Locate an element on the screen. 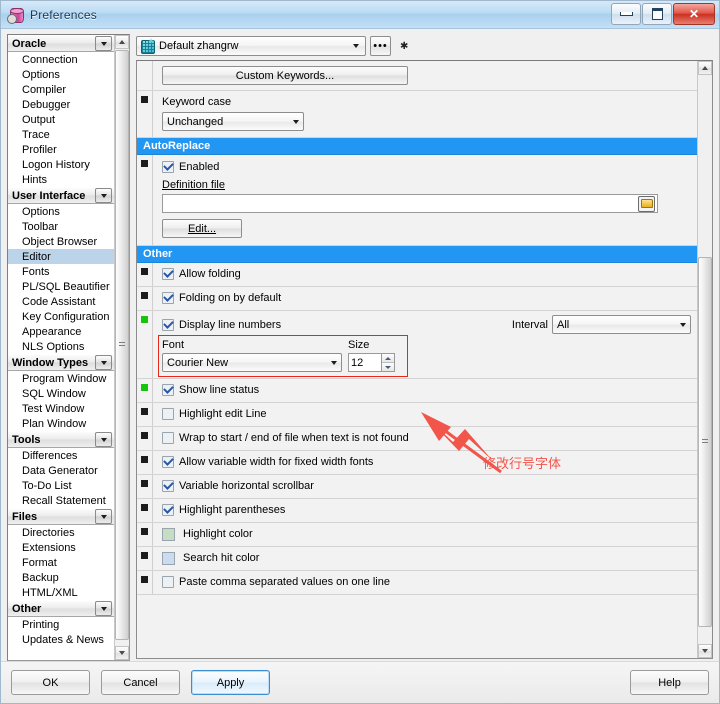  sidebar-item-recall-statement: Recall Statement is located at coordinates (61, 500).